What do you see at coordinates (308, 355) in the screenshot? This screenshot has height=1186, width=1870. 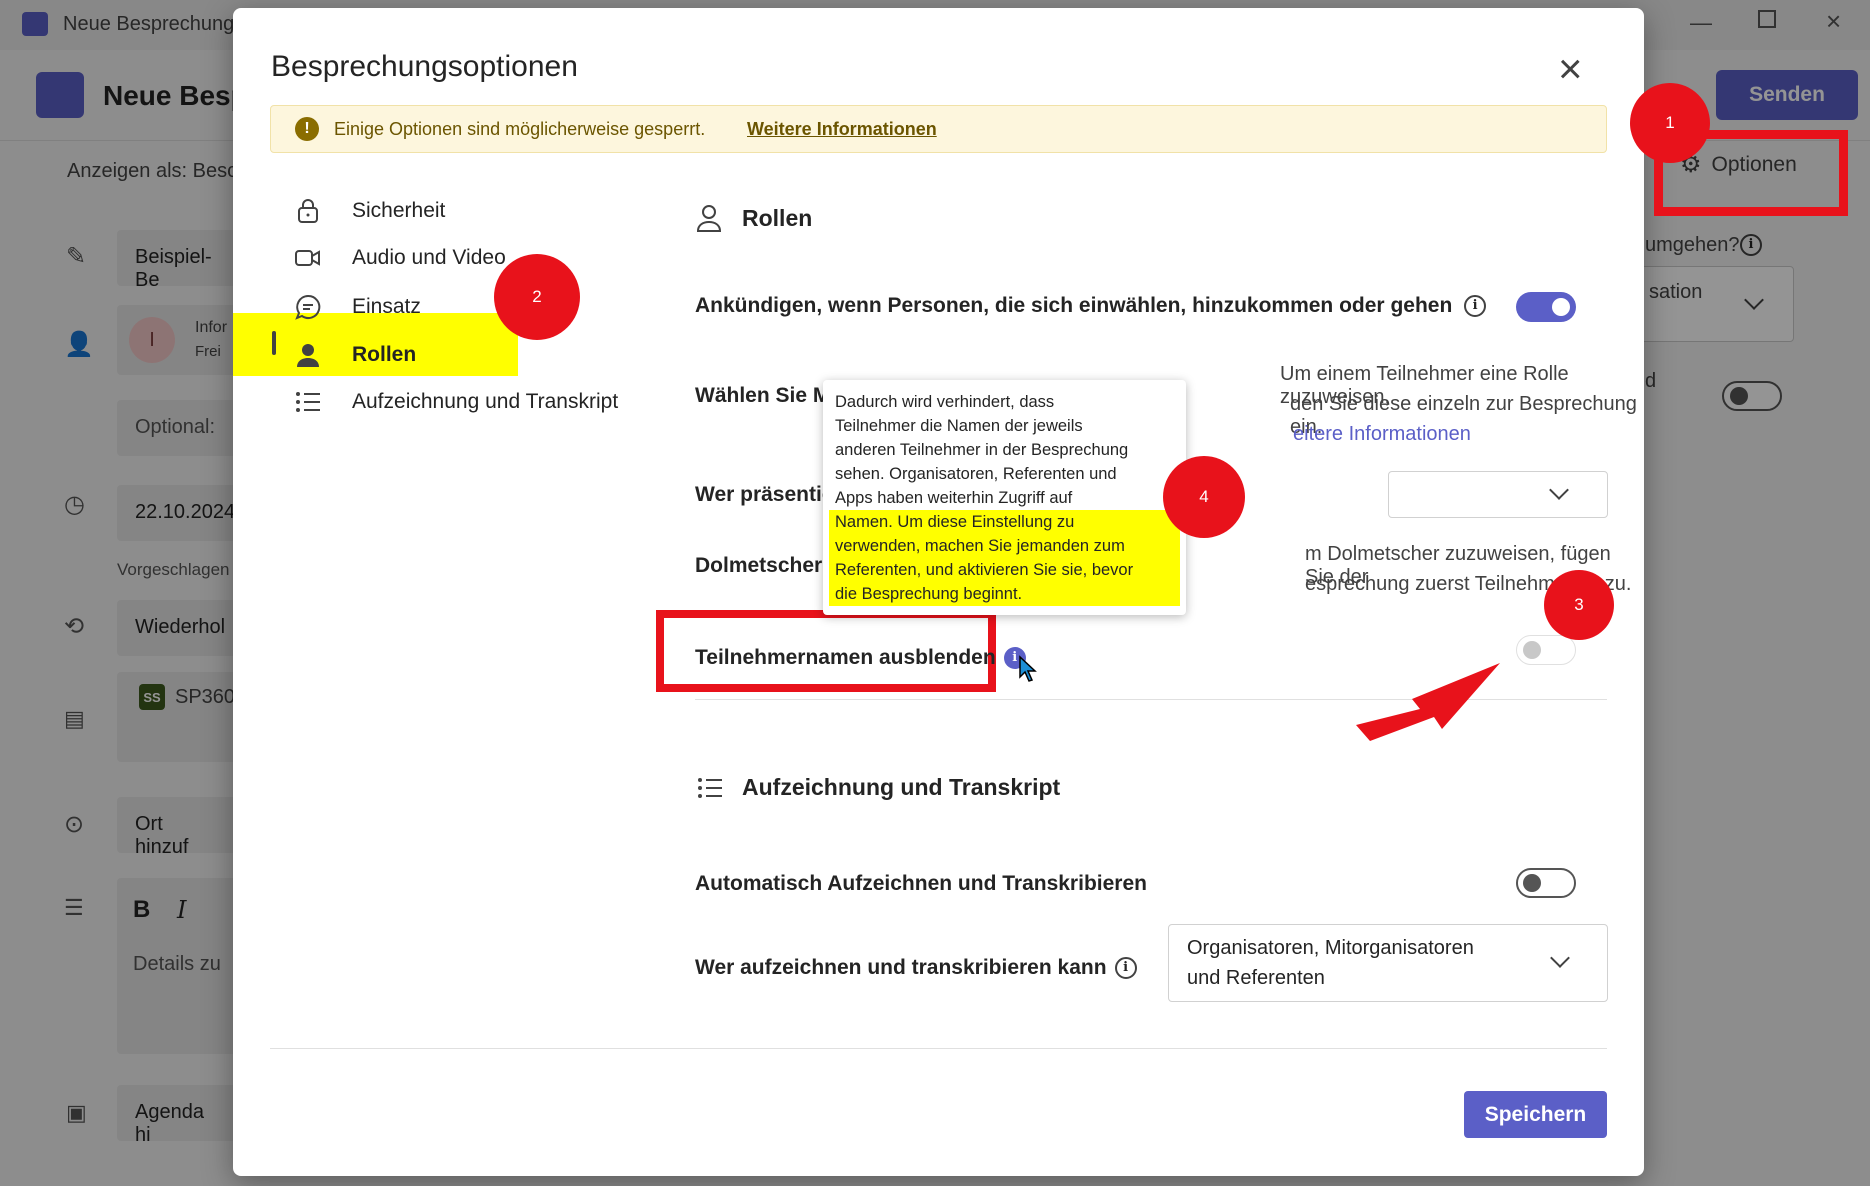 I see `person-icon` at bounding box center [308, 355].